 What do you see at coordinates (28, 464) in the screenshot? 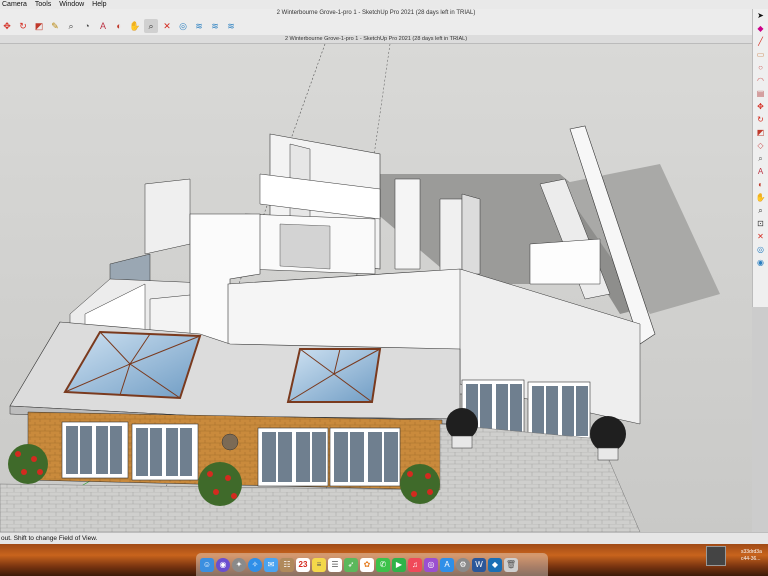
I see `rose-bush-left` at bounding box center [28, 464].